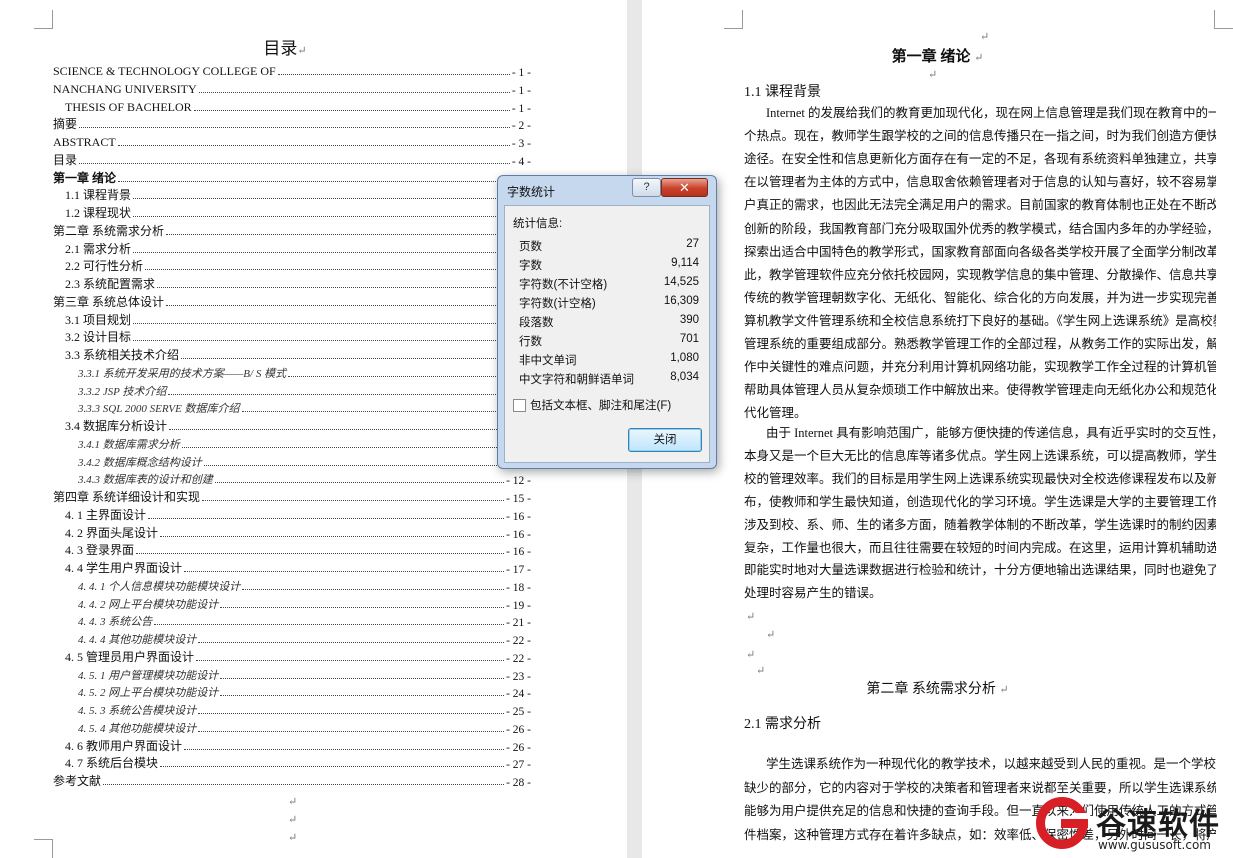 The image size is (1233, 858). I want to click on toc-entry: SCIENCE & TECHNOLOGY COLLEGE OF - 1 -, so click(292, 70).